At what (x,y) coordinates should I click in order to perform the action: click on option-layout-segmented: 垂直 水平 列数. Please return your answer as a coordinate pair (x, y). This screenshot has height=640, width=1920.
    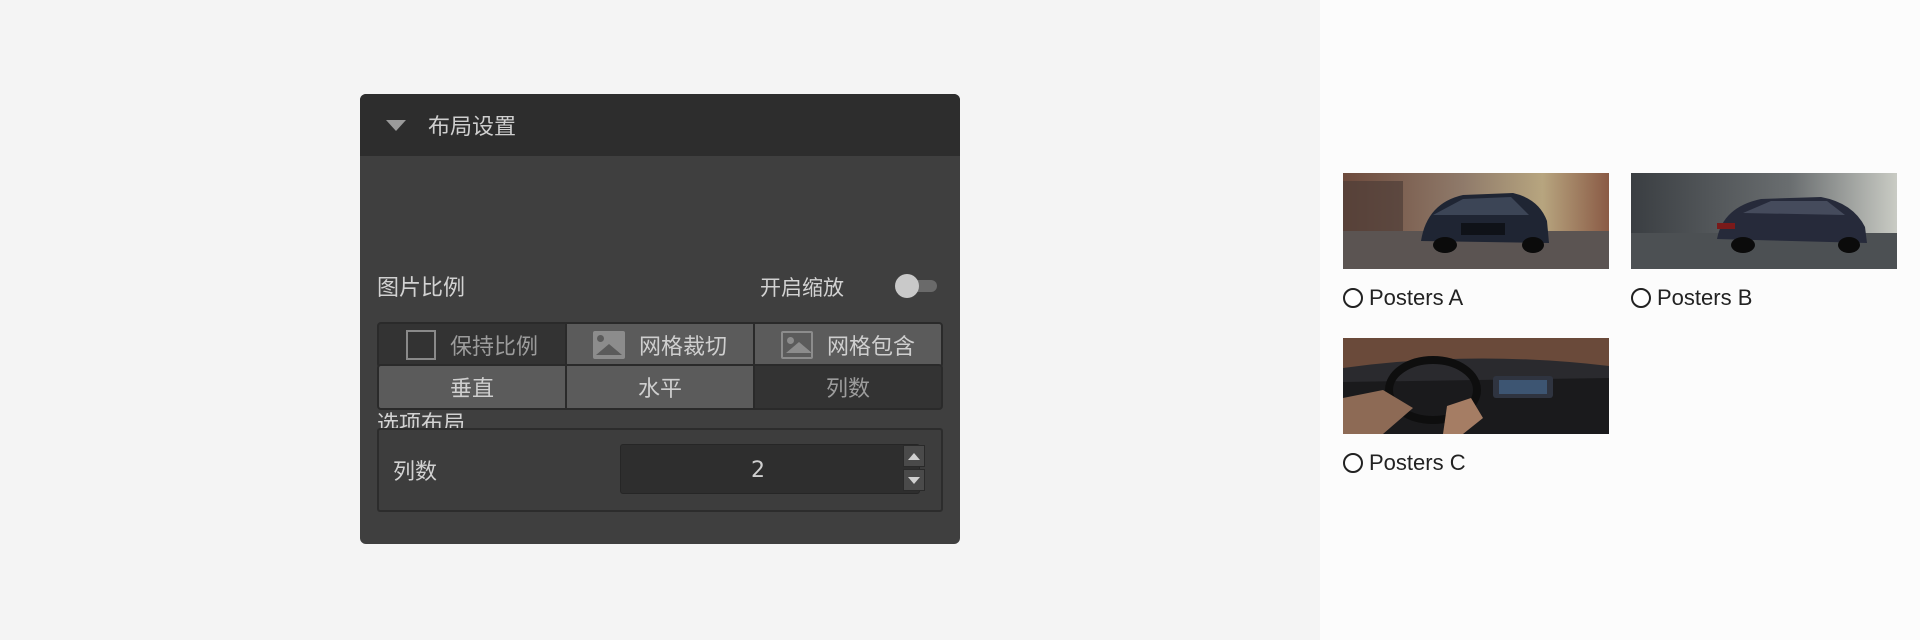
    Looking at the image, I should click on (660, 387).